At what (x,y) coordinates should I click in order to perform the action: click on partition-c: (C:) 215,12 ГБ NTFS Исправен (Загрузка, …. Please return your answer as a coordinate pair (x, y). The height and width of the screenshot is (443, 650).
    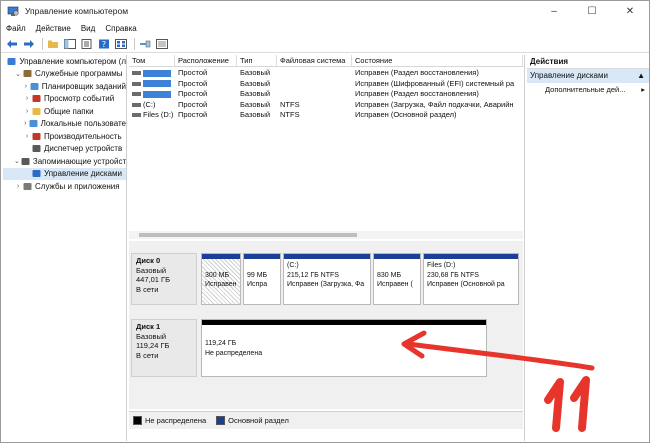
    Looking at the image, I should click on (327, 279).